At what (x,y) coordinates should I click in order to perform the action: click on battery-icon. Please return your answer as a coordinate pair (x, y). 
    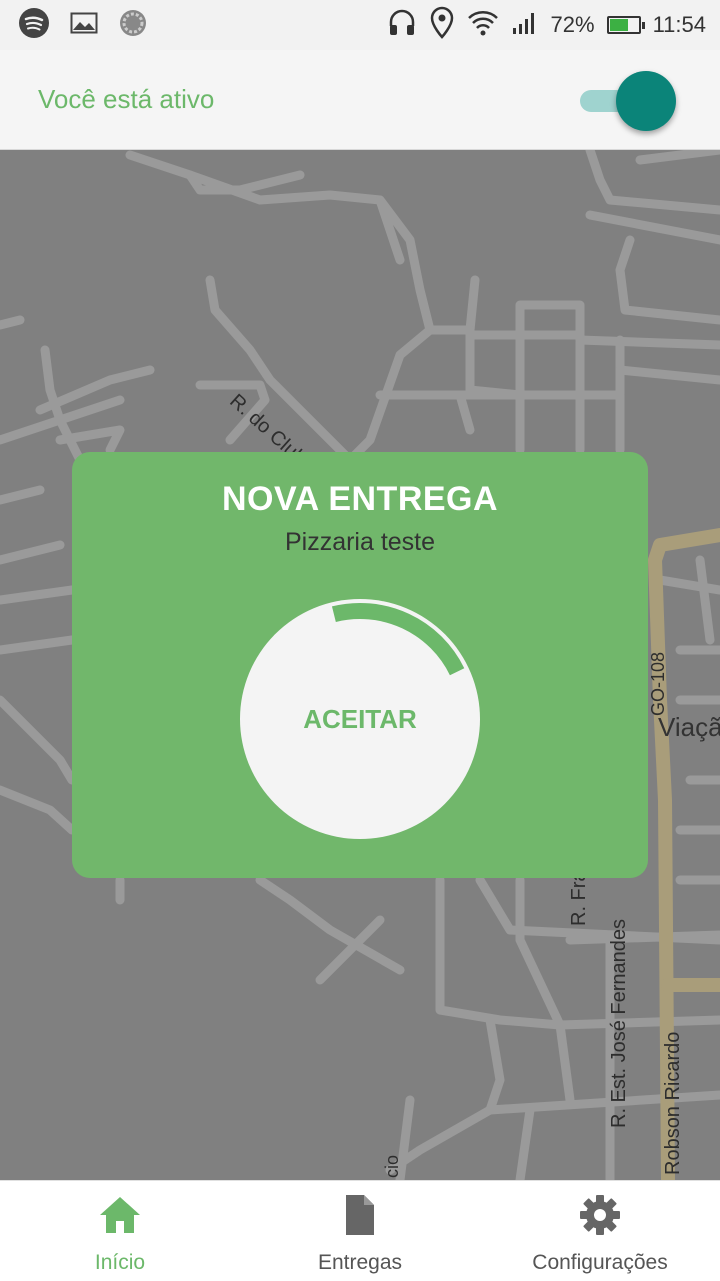
    Looking at the image, I should click on (625, 25).